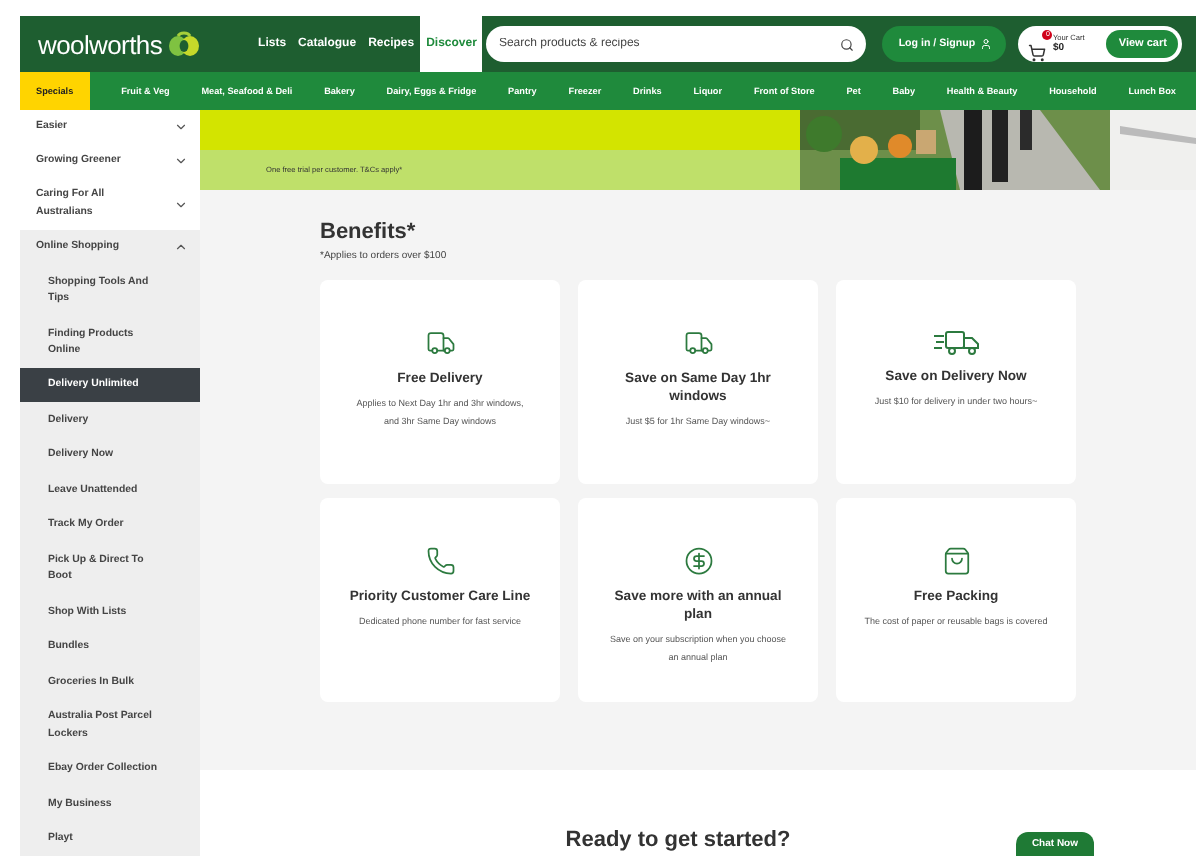 The image size is (1196, 856). I want to click on phone-icon, so click(440, 561).